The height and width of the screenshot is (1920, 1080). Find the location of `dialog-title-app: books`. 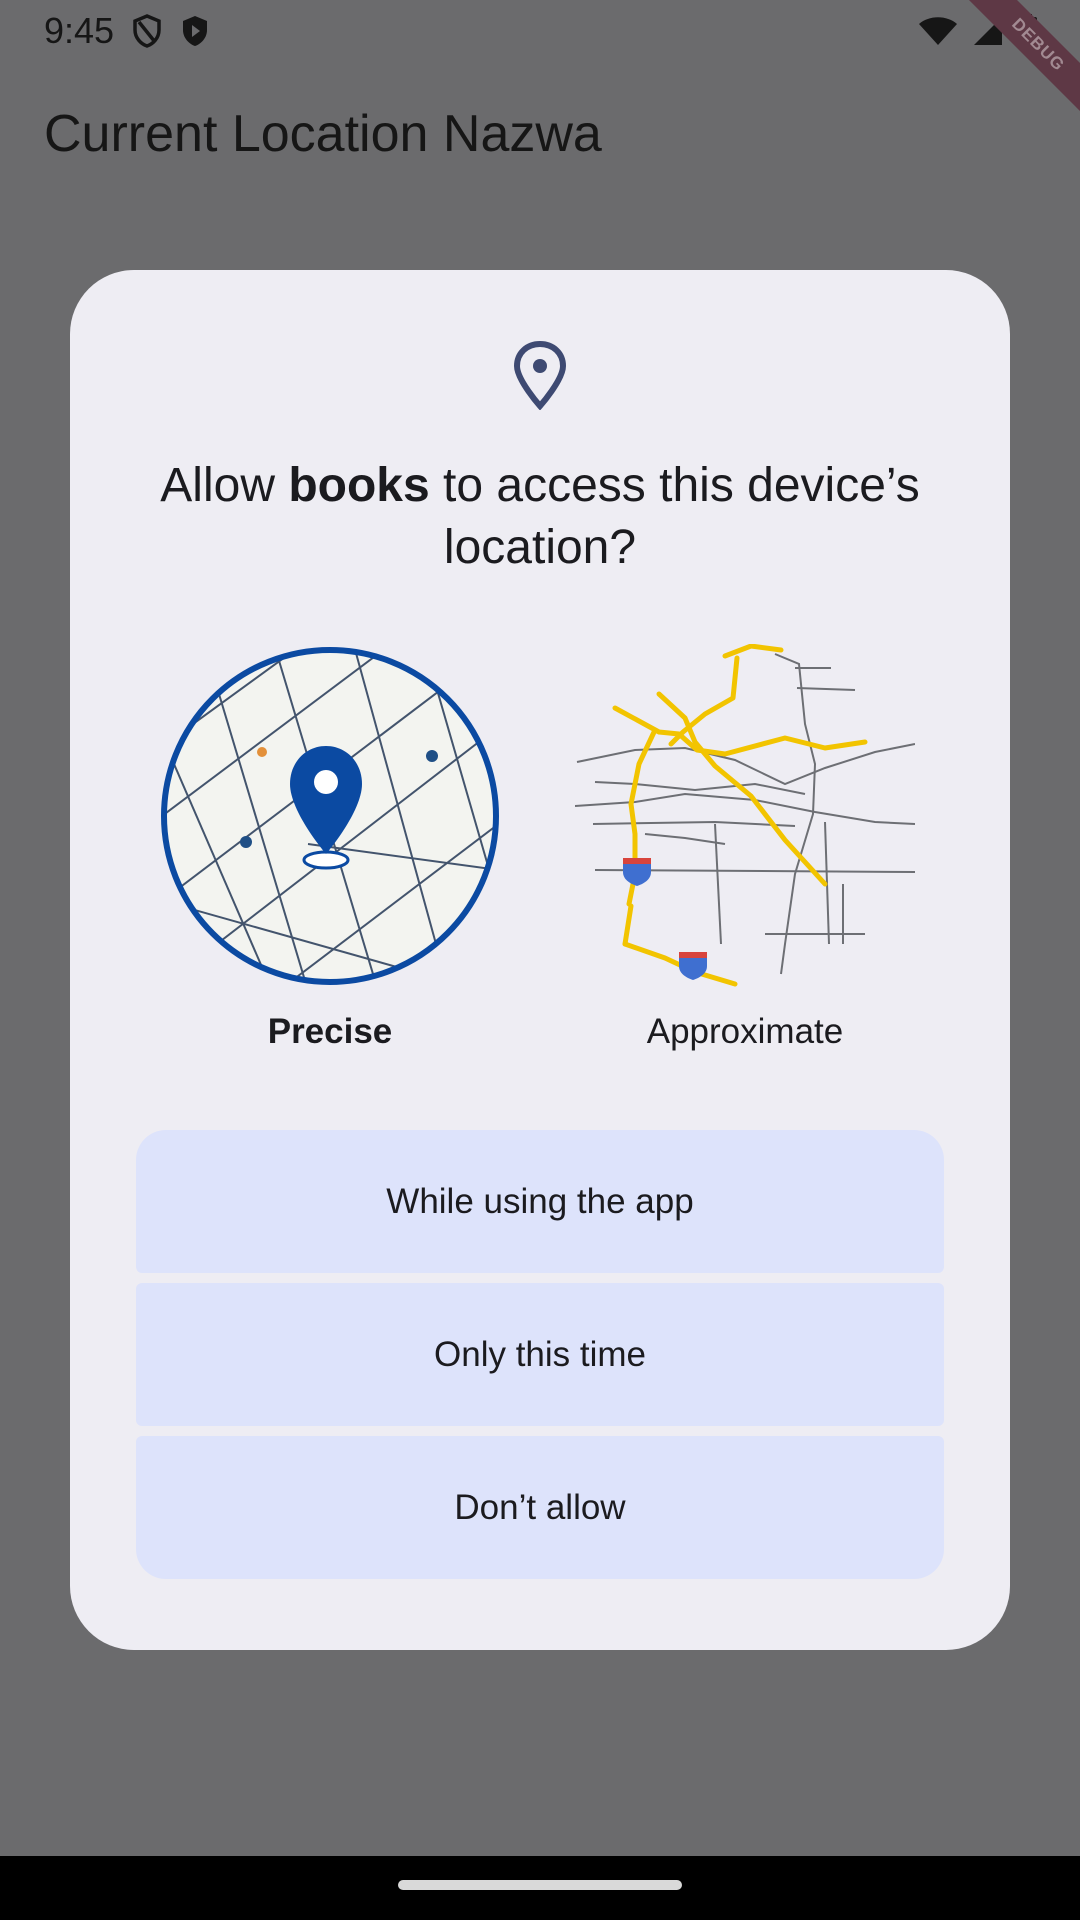

dialog-title-app: books is located at coordinates (359, 485).